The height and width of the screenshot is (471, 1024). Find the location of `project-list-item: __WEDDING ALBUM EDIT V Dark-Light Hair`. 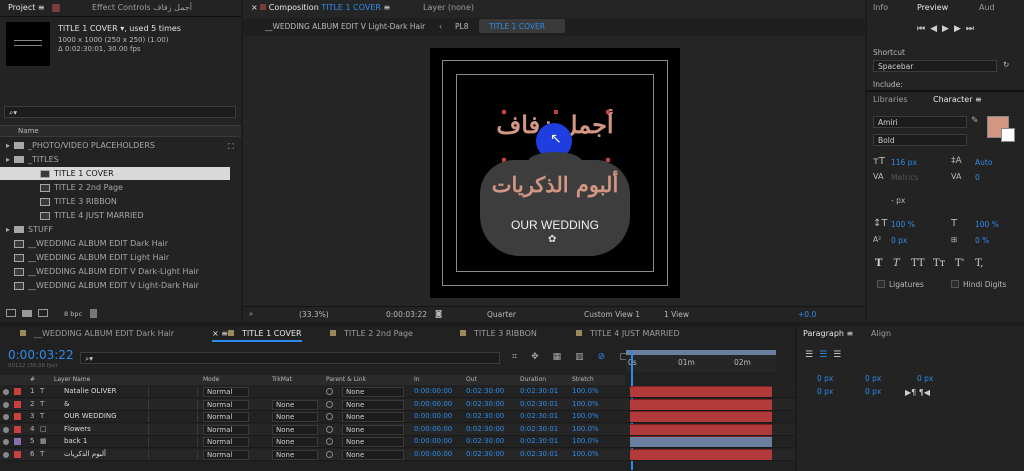

project-list-item: __WEDDING ALBUM EDIT V Dark-Light Hair is located at coordinates (115, 271).